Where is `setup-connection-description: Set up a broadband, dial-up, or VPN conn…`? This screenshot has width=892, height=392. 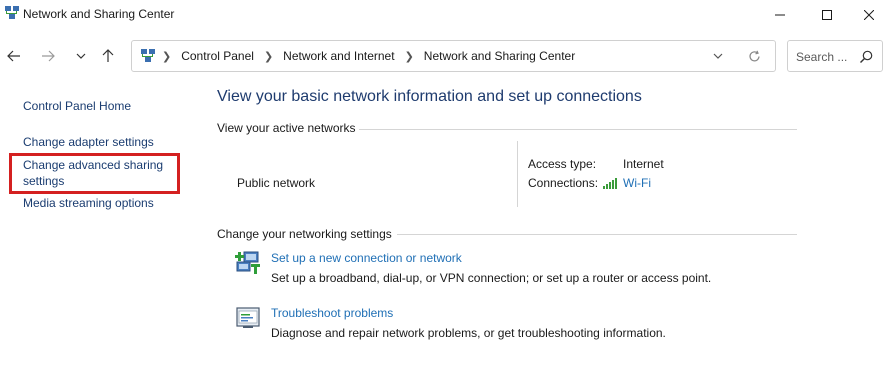
setup-connection-description: Set up a broadband, dial-up, or VPN conn… is located at coordinates (491, 278).